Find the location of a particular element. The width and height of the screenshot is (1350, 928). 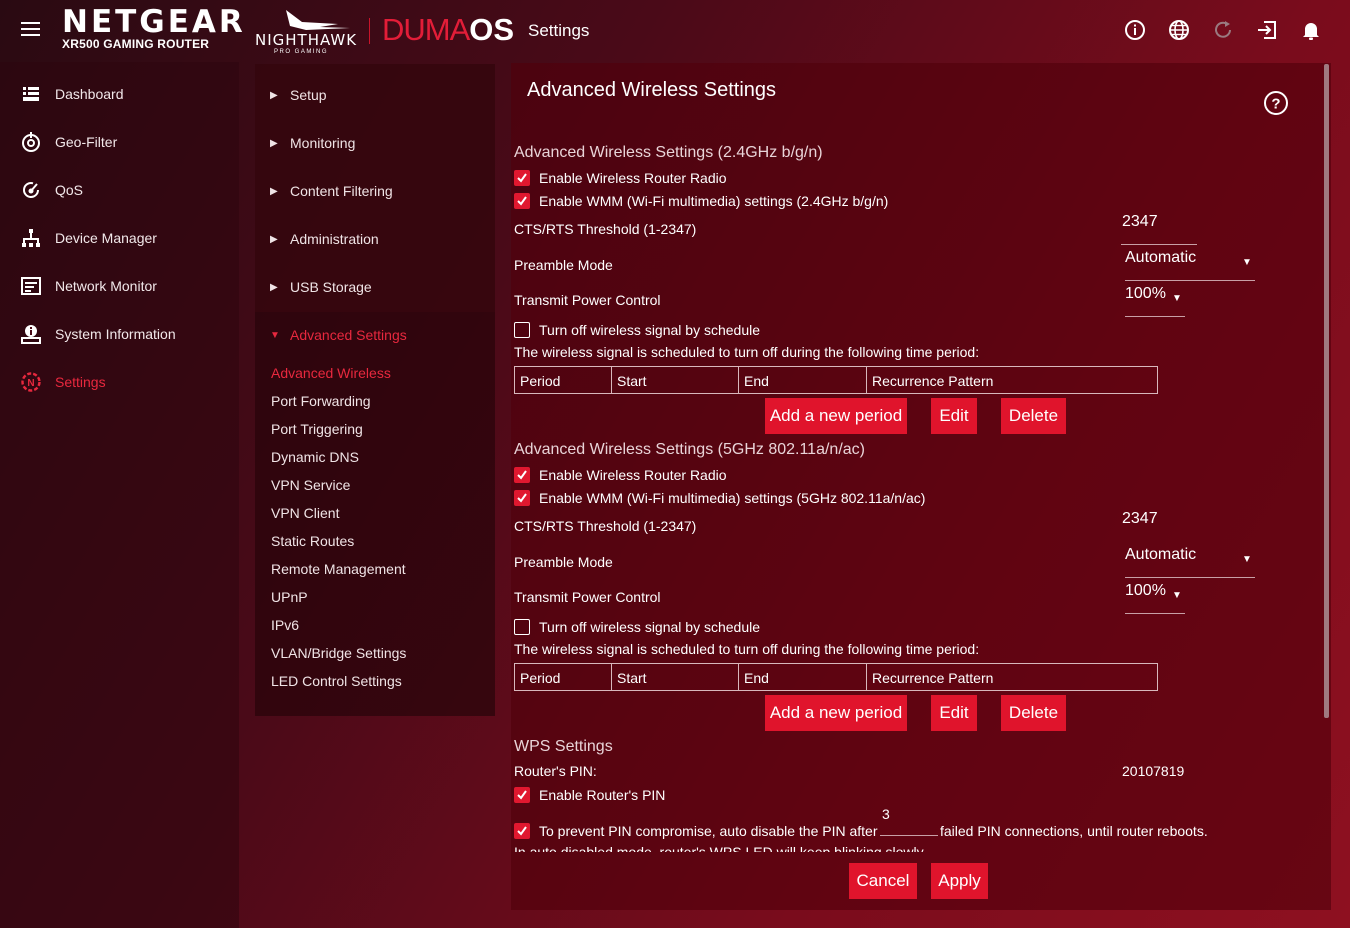

tx-select-5-value: 100% is located at coordinates (1145, 590).